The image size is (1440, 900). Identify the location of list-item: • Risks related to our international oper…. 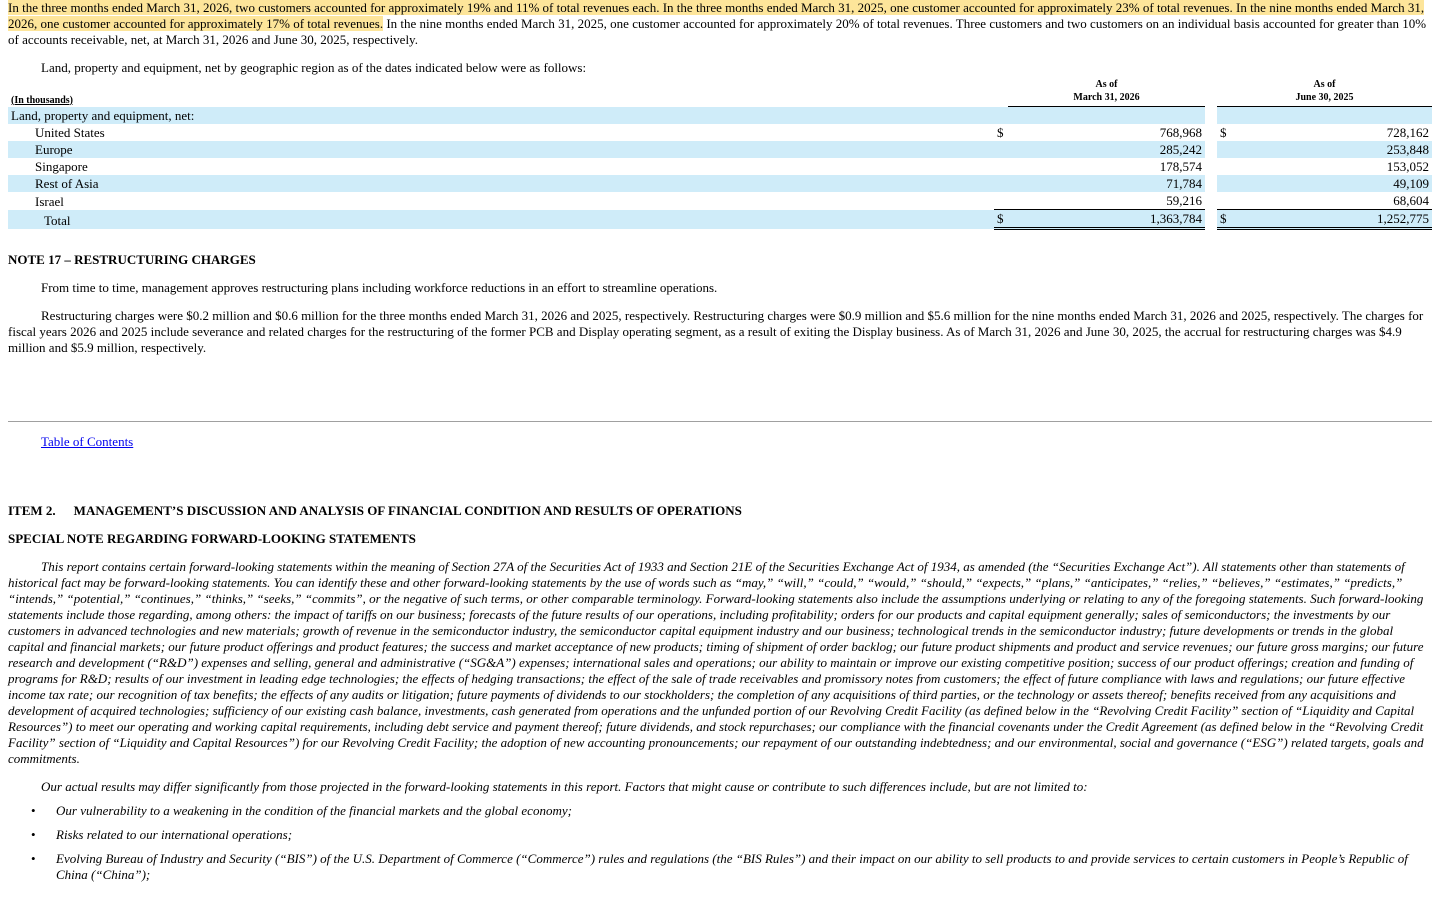
(720, 835).